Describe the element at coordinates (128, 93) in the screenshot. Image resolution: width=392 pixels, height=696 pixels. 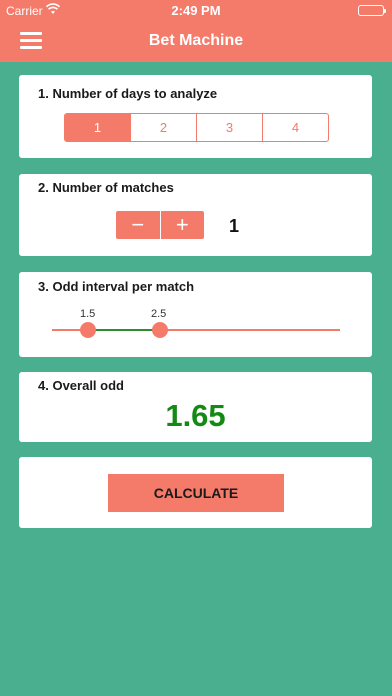
I see `days-title: 1. Number of days to analyze` at that location.